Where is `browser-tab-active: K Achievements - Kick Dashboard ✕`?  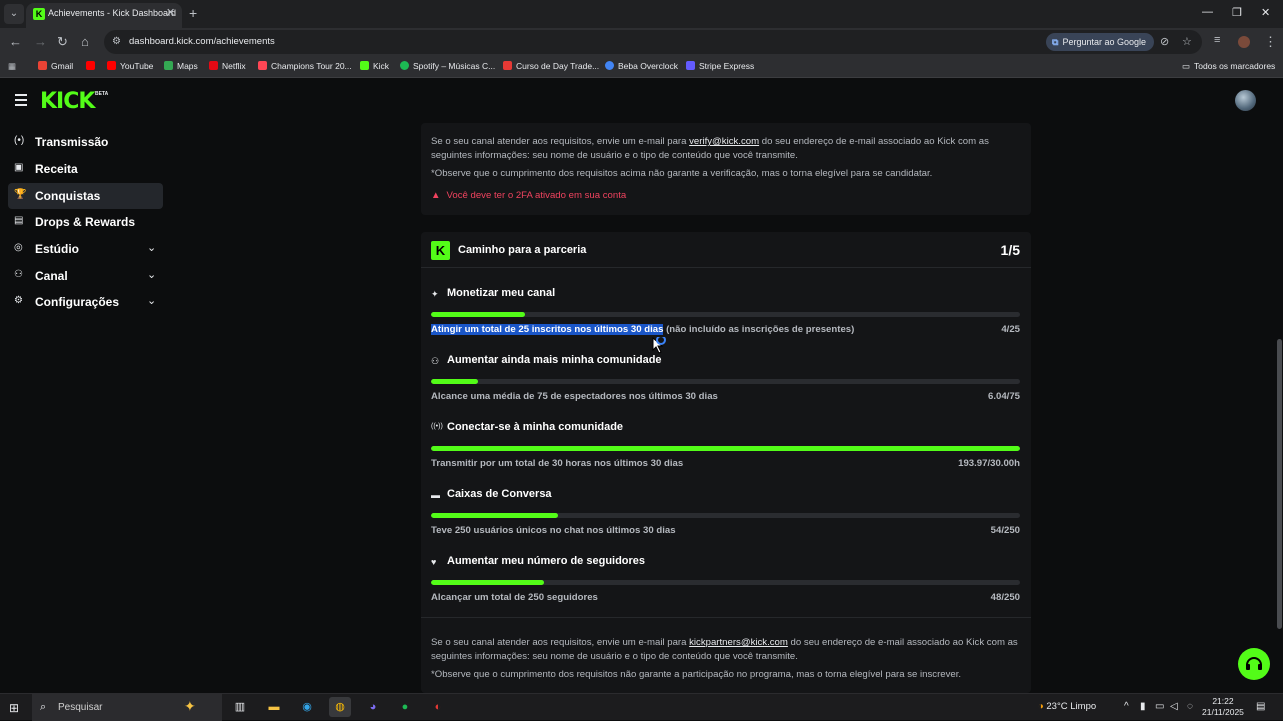 browser-tab-active: K Achievements - Kick Dashboard ✕ is located at coordinates (104, 15).